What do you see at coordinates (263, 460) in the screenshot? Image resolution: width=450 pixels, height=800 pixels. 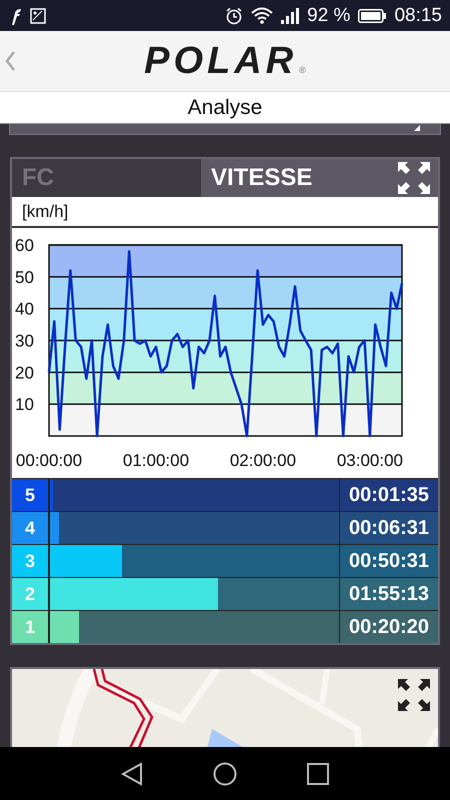 I see `x-tick-label: 02:00:00` at bounding box center [263, 460].